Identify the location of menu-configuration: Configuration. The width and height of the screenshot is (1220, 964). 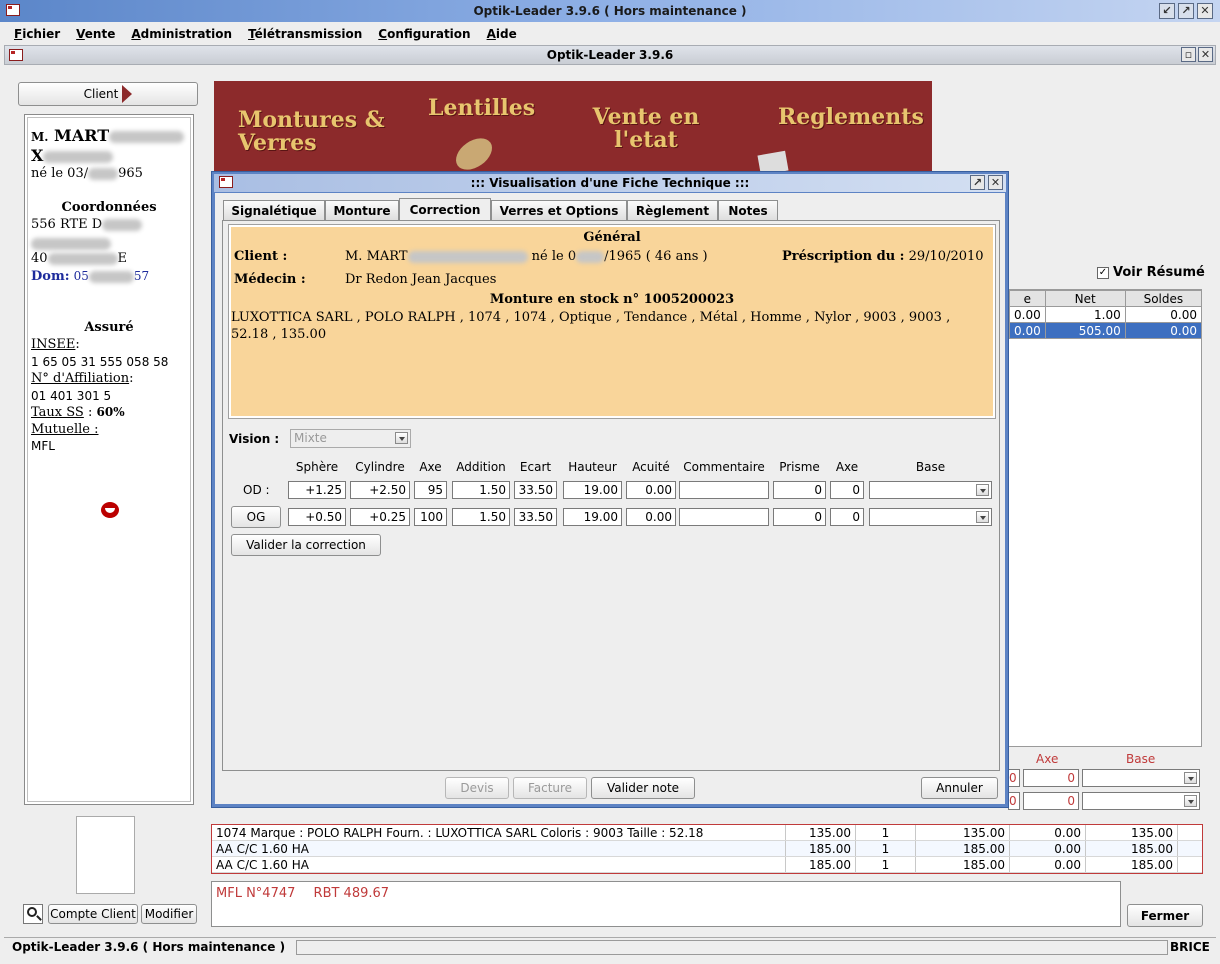
(424, 34).